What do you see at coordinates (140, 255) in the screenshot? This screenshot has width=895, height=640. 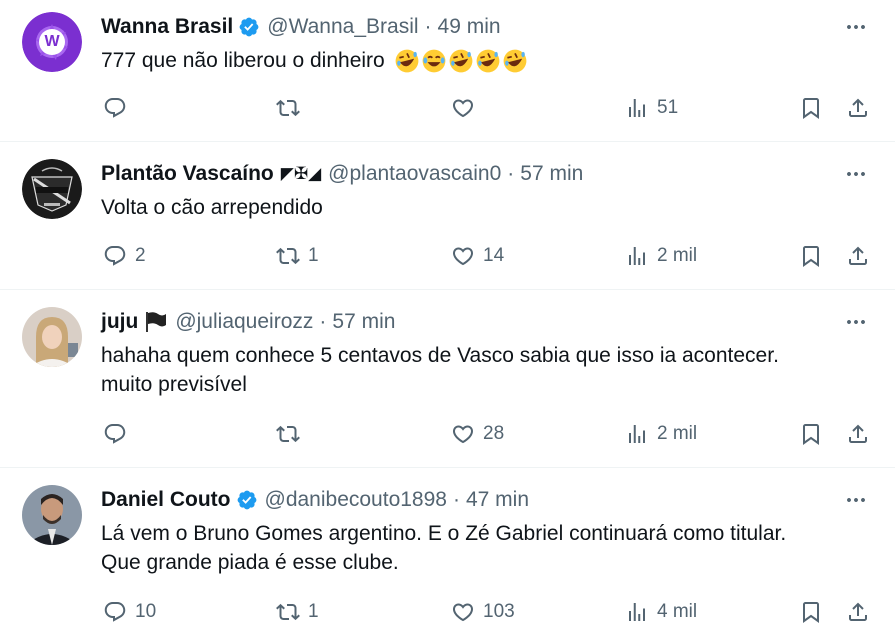 I see `reply-count: 2` at bounding box center [140, 255].